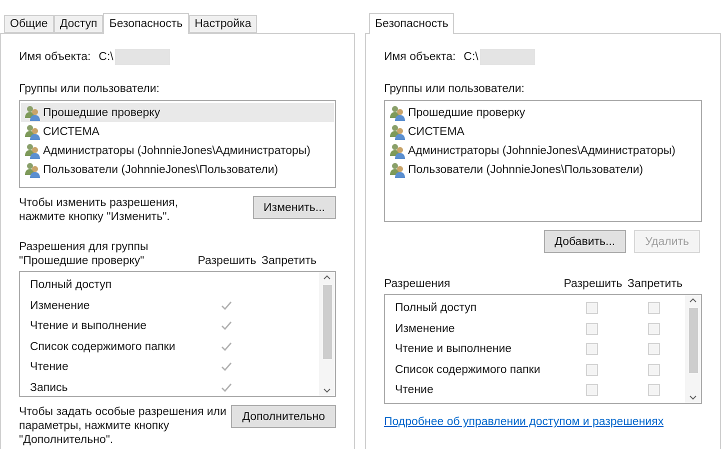 The height and width of the screenshot is (449, 723). I want to click on permission-name: Запись, so click(49, 388).